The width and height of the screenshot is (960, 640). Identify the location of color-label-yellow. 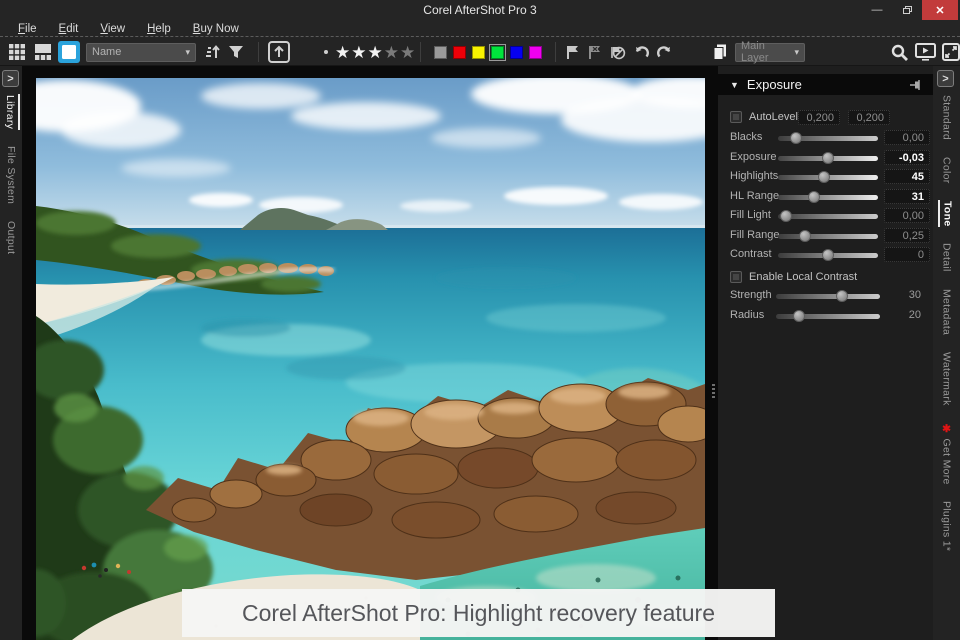
(478, 52).